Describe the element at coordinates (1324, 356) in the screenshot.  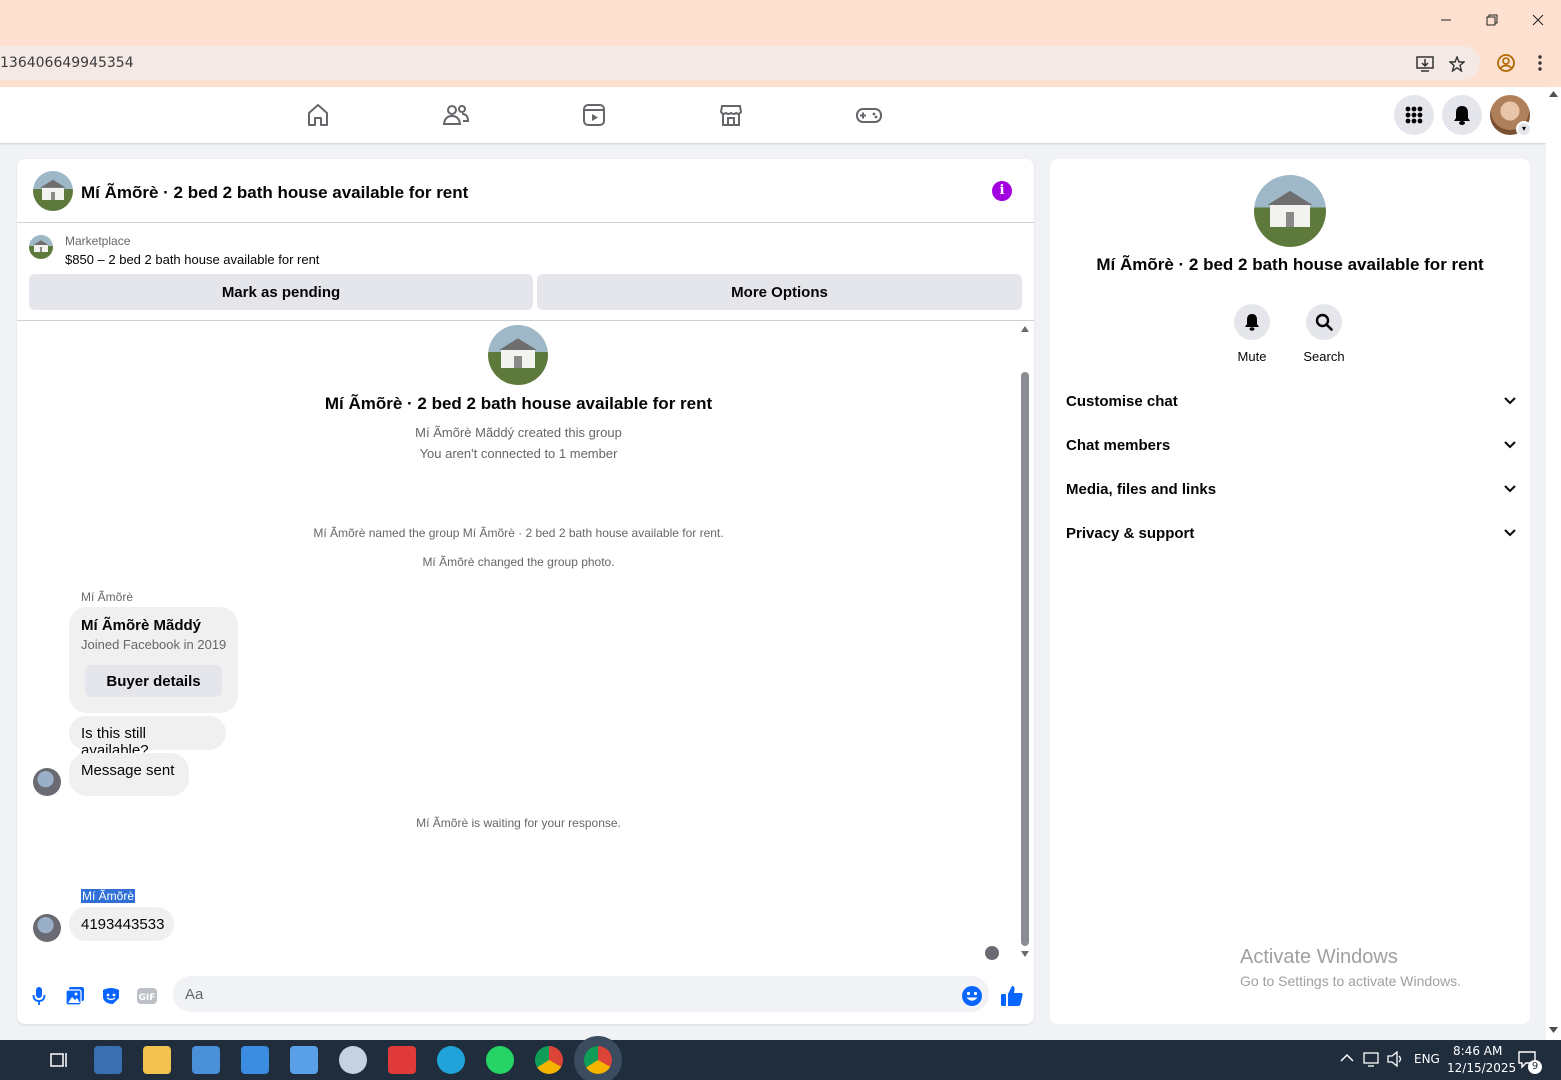
I see `search-label: Search` at that location.